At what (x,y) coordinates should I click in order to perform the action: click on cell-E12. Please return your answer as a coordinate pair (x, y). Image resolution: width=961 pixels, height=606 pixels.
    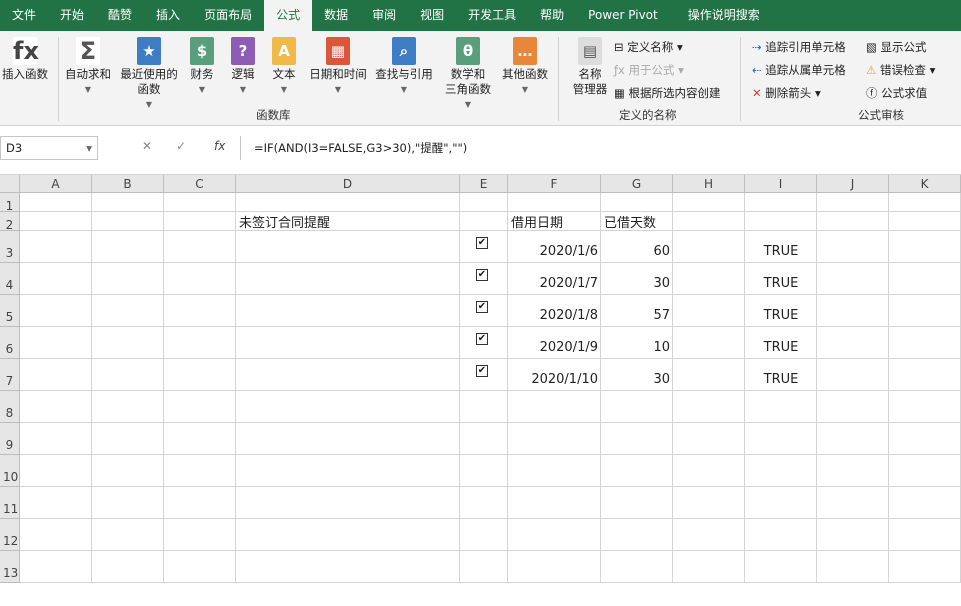
    Looking at the image, I should click on (484, 535).